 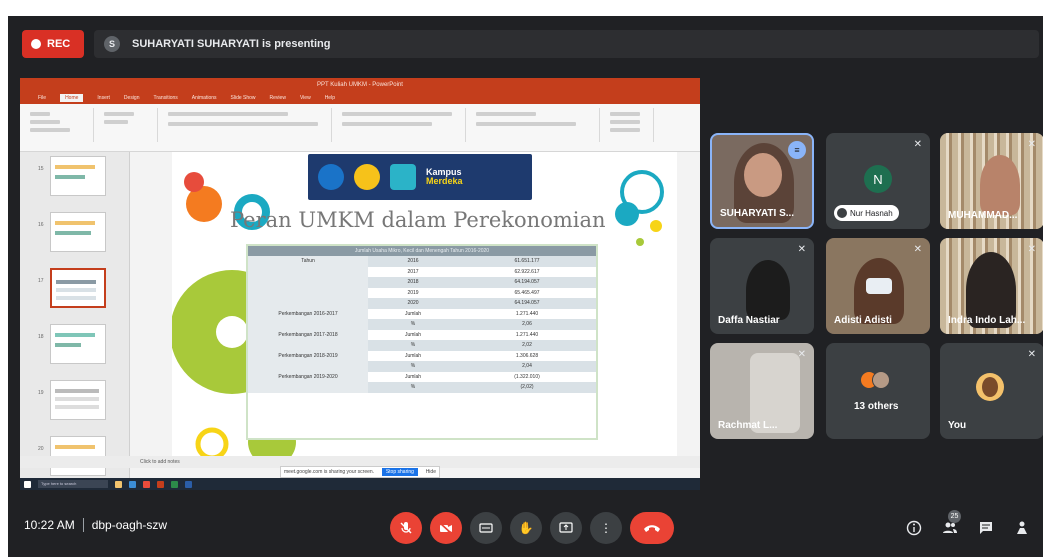 I want to click on ribbon-toolbar, so click(x=360, y=128).